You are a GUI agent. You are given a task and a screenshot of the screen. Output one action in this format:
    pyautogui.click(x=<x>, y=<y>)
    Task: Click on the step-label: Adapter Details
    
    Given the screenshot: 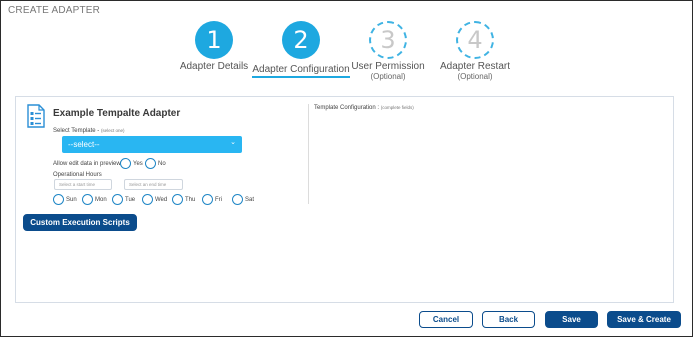 What is the action you would take?
    pyautogui.click(x=214, y=66)
    